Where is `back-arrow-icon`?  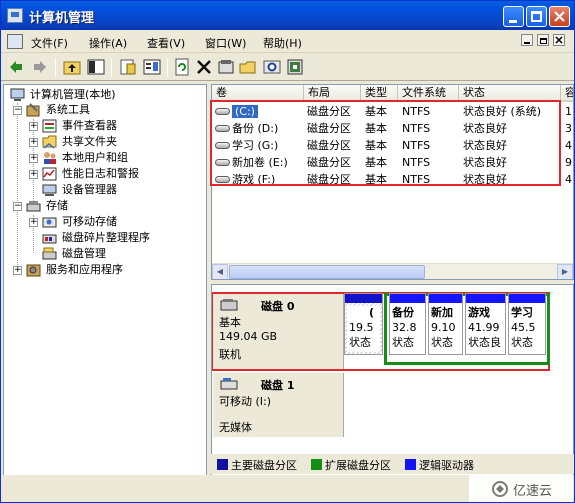 back-arrow-icon is located at coordinates (16, 67).